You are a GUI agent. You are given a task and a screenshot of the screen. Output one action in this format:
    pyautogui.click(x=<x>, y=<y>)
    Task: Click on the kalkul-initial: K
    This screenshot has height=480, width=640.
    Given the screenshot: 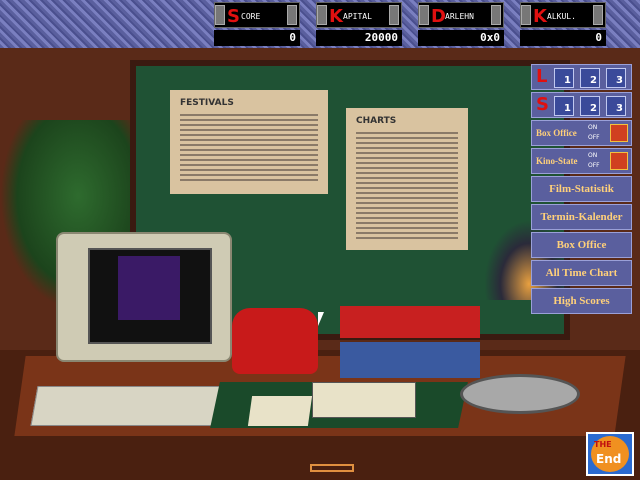 What is the action you would take?
    pyautogui.click(x=540, y=16)
    